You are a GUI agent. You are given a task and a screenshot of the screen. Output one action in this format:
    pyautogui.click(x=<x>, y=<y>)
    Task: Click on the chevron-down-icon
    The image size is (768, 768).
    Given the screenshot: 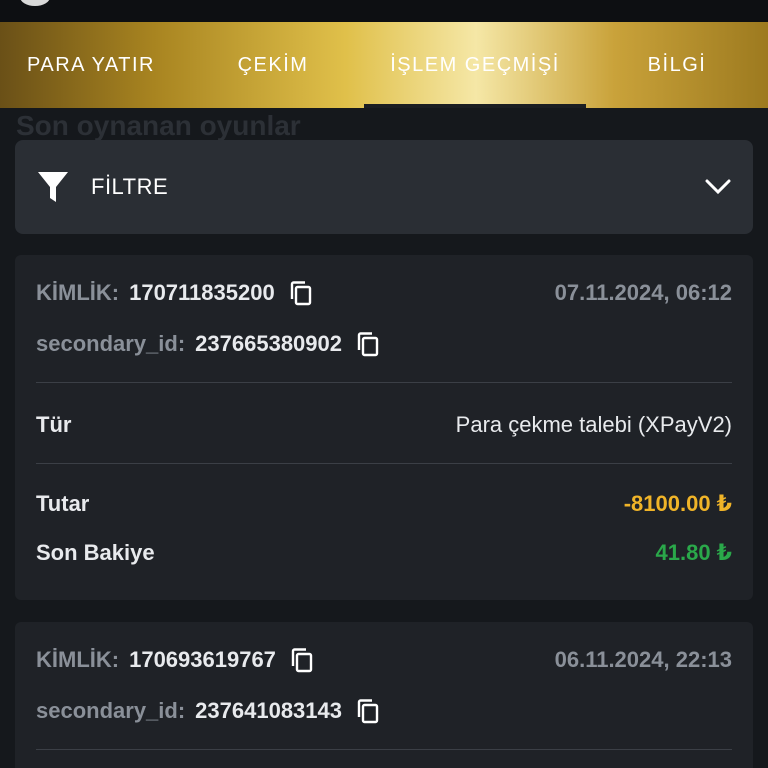 What is the action you would take?
    pyautogui.click(x=718, y=187)
    